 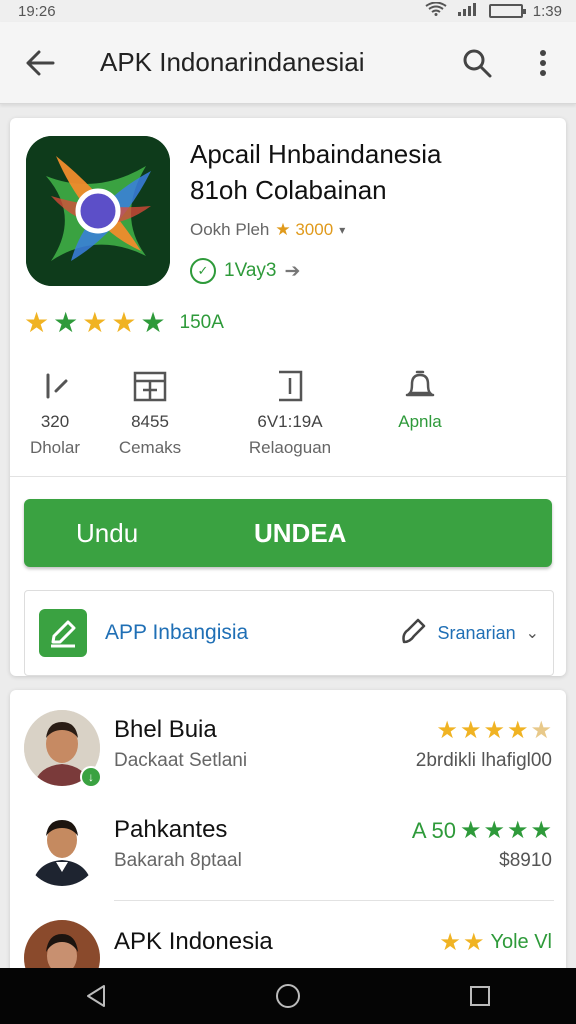 What do you see at coordinates (63, 633) in the screenshot?
I see `pencil-icon` at bounding box center [63, 633].